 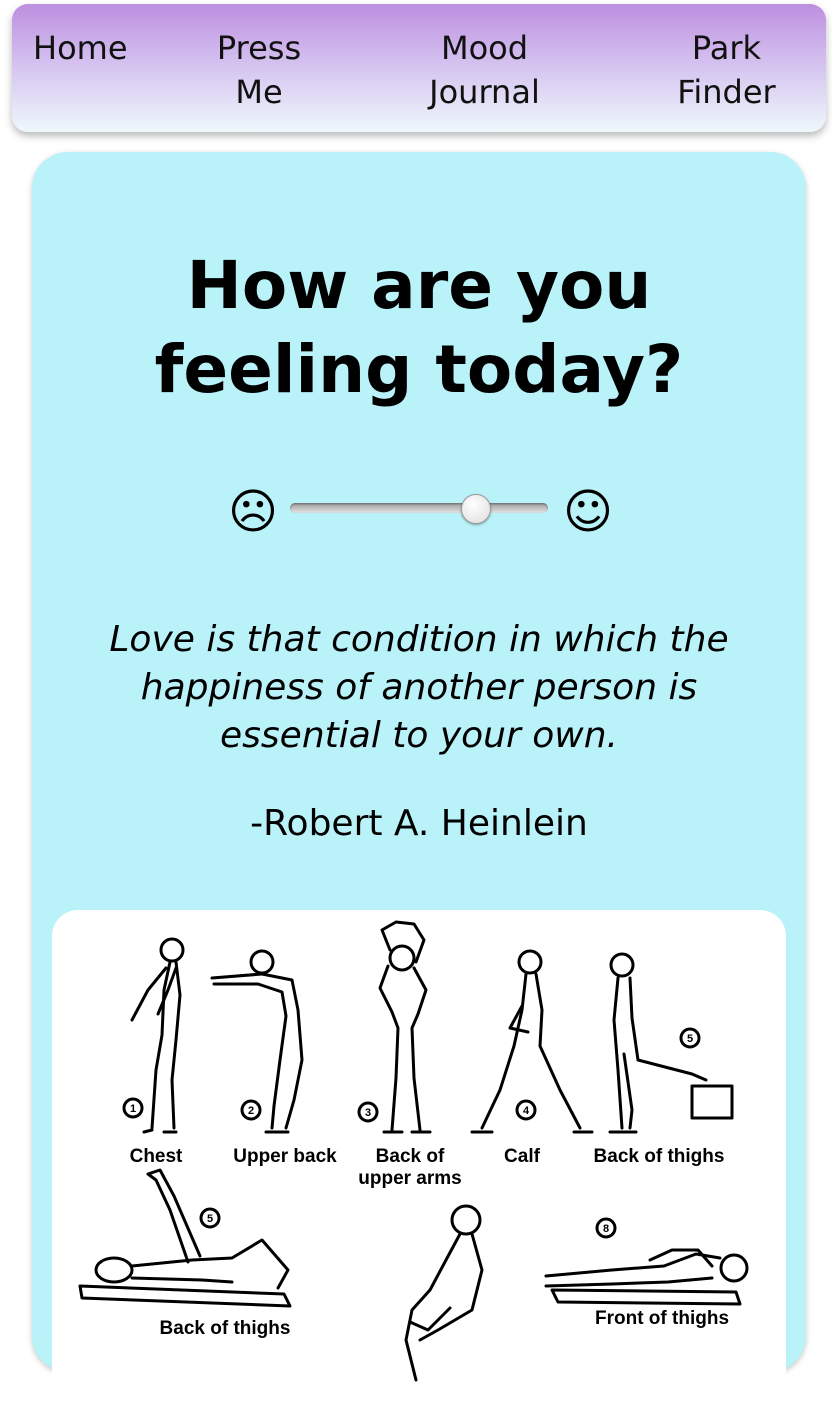 What do you see at coordinates (662, 1318) in the screenshot?
I see `stretch-label: Front of thighs` at bounding box center [662, 1318].